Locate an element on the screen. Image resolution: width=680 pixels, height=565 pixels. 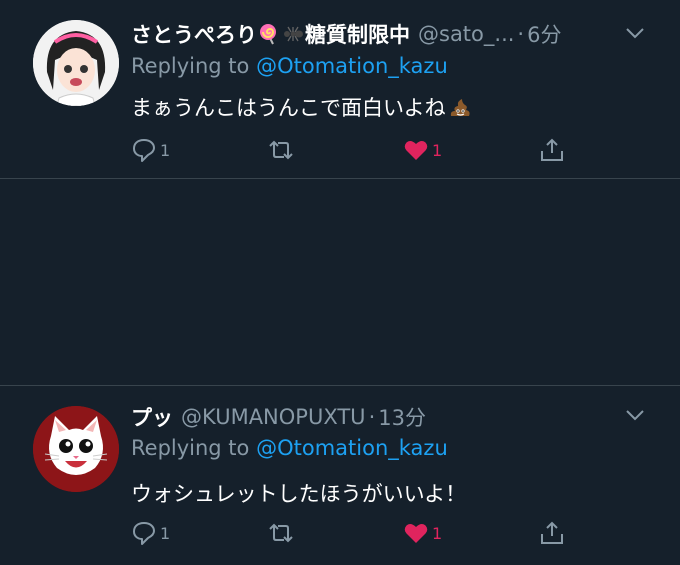
timestamp: 13分 is located at coordinates (402, 417).